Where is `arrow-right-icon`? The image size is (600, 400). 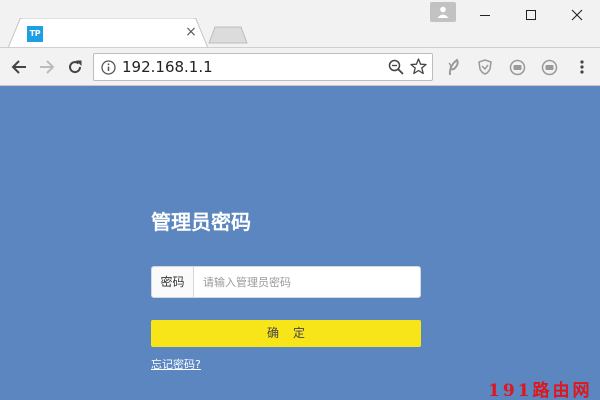 arrow-right-icon is located at coordinates (47, 67).